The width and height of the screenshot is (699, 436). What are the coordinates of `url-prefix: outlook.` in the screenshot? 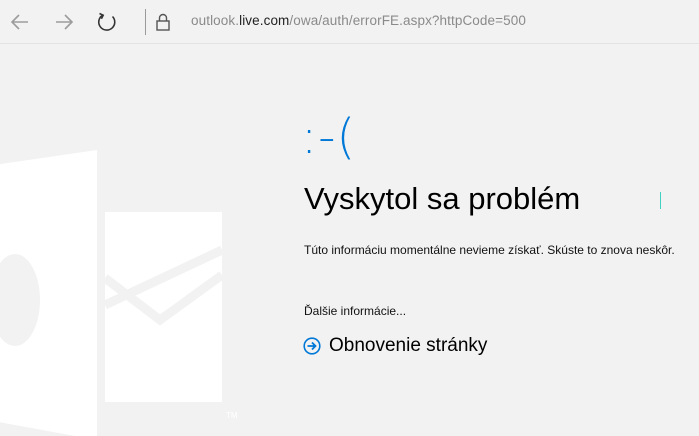 It's located at (215, 20).